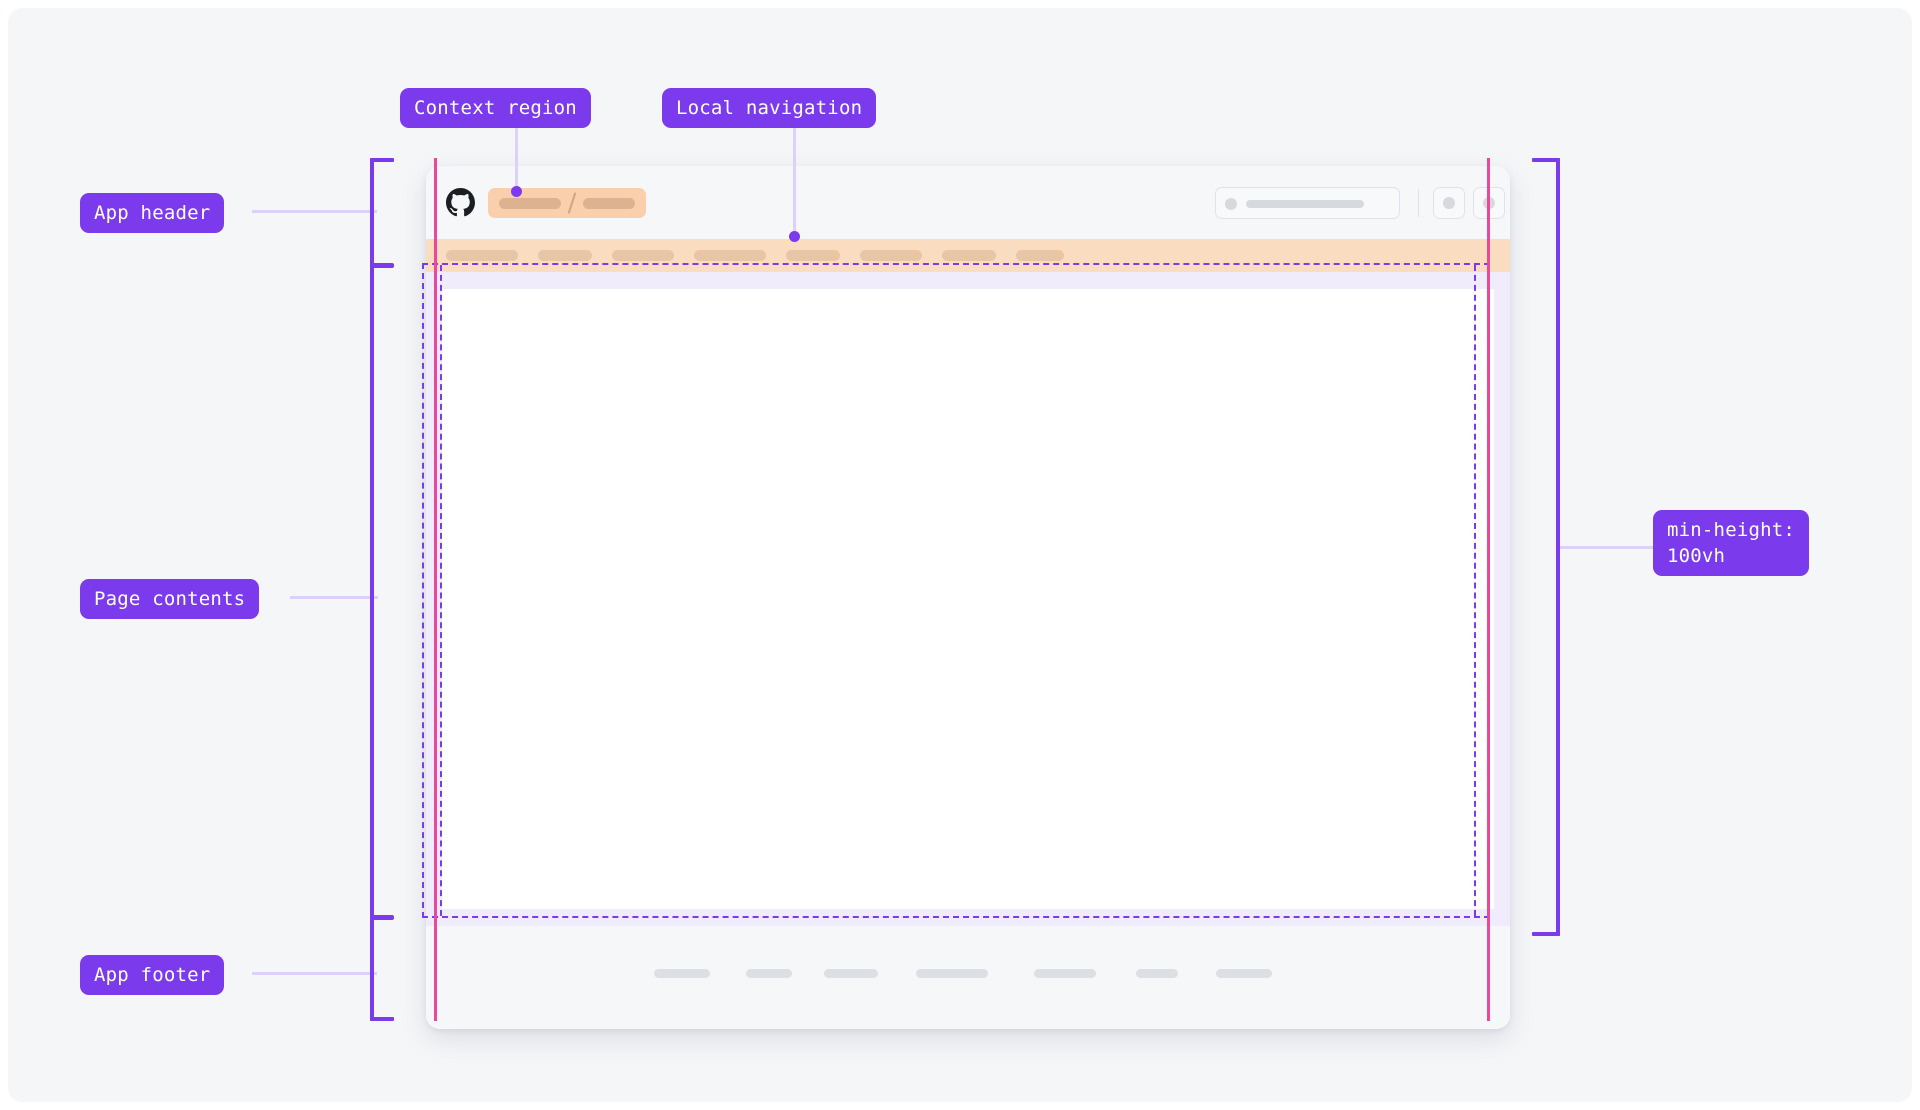  Describe the element at coordinates (1607, 547) in the screenshot. I see `leader-min-height` at that location.